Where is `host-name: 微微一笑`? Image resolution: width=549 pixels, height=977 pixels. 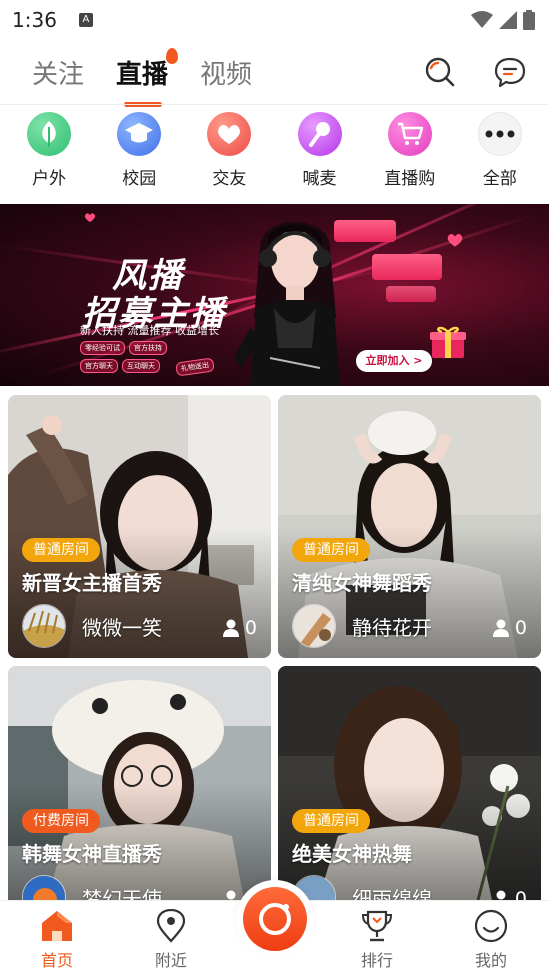 host-name: 微微一笑 is located at coordinates (122, 627).